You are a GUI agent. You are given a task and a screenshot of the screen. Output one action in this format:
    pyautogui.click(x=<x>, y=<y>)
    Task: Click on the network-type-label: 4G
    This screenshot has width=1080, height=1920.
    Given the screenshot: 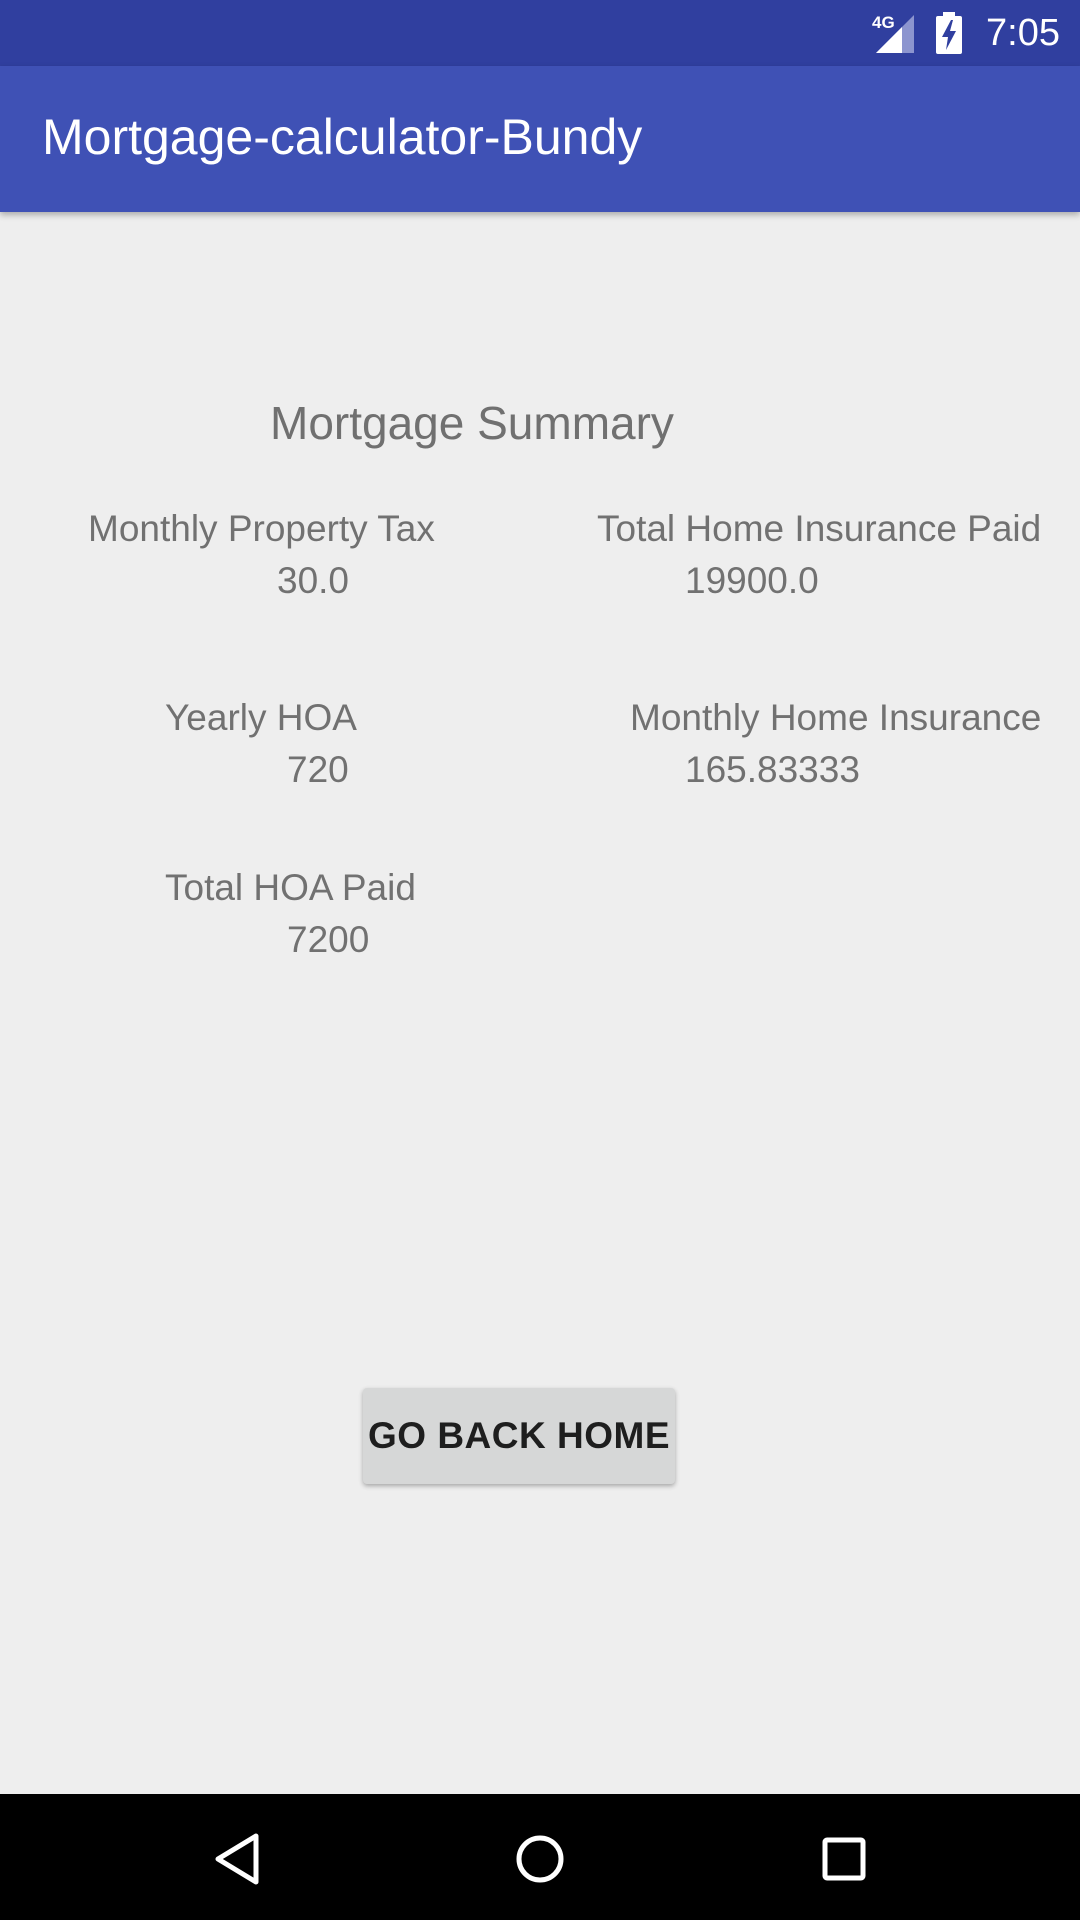 What is the action you would take?
    pyautogui.click(x=883, y=22)
    